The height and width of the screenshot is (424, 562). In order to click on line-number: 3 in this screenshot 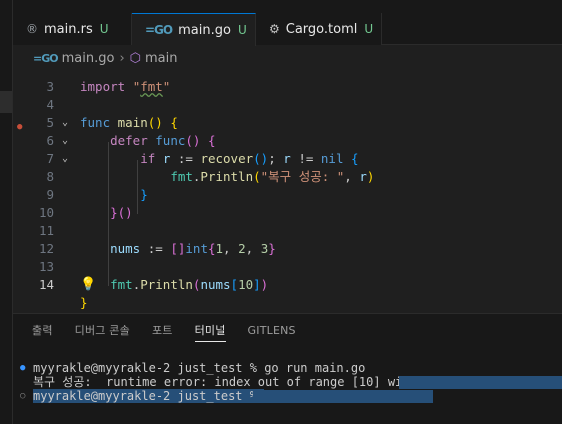, I will do `click(50, 86)`.